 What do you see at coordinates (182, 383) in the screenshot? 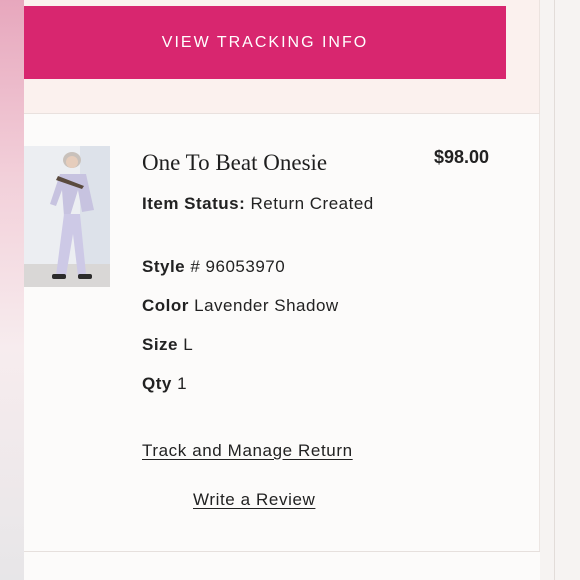
I see `item-qty-value: 1` at bounding box center [182, 383].